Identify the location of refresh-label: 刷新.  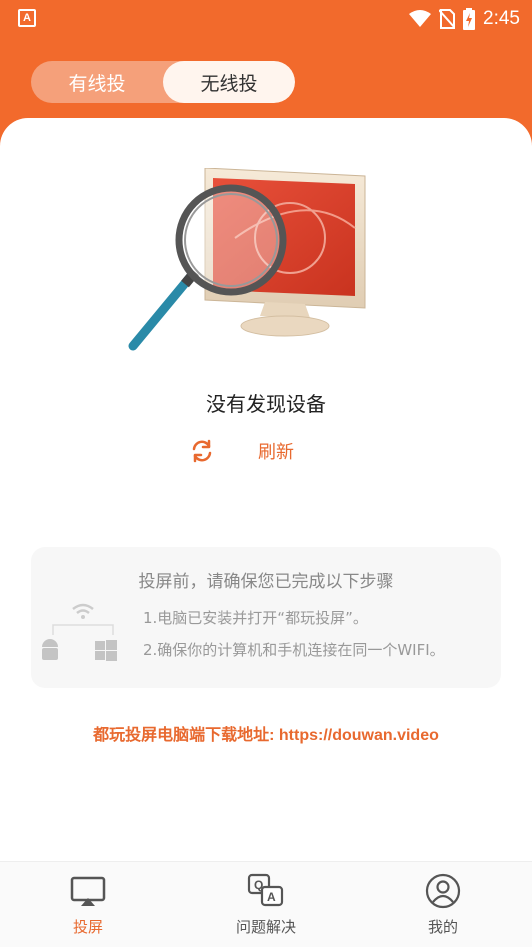
(276, 452).